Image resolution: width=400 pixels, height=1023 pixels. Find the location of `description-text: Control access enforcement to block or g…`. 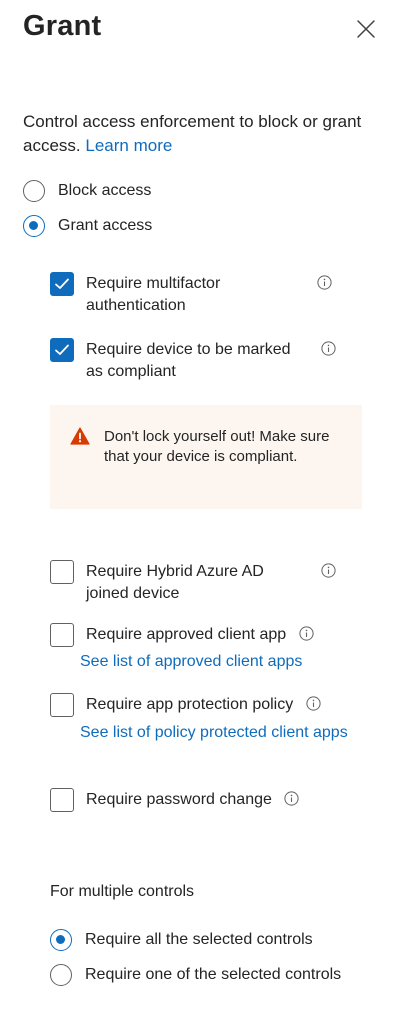

description-text: Control access enforcement to block or g… is located at coordinates (192, 133).